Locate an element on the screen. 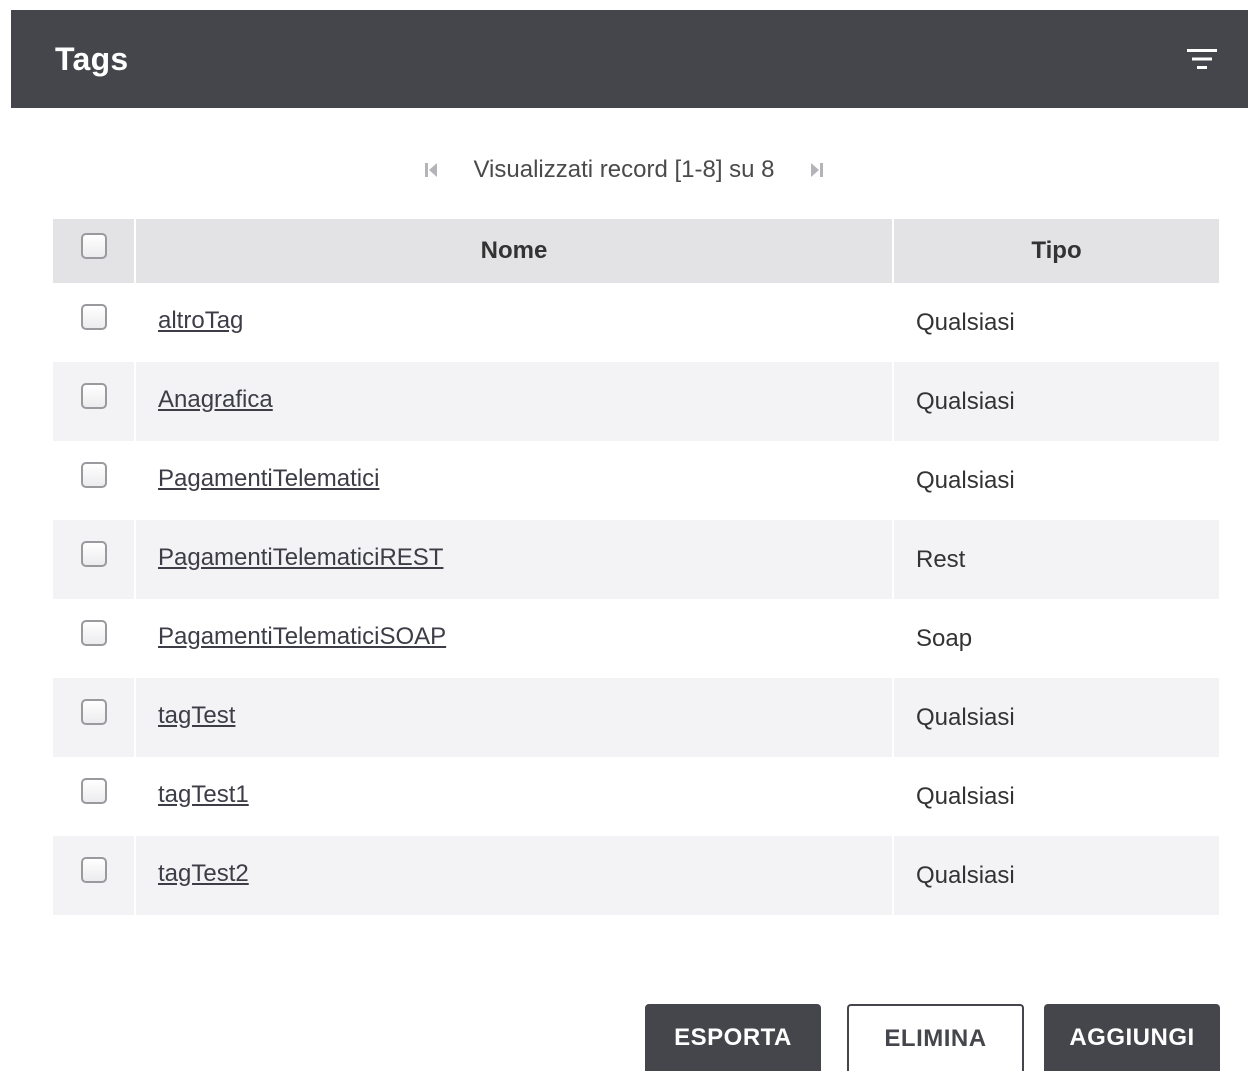 Image resolution: width=1248 pixels, height=1071 pixels. page-header: Tags is located at coordinates (629, 59).